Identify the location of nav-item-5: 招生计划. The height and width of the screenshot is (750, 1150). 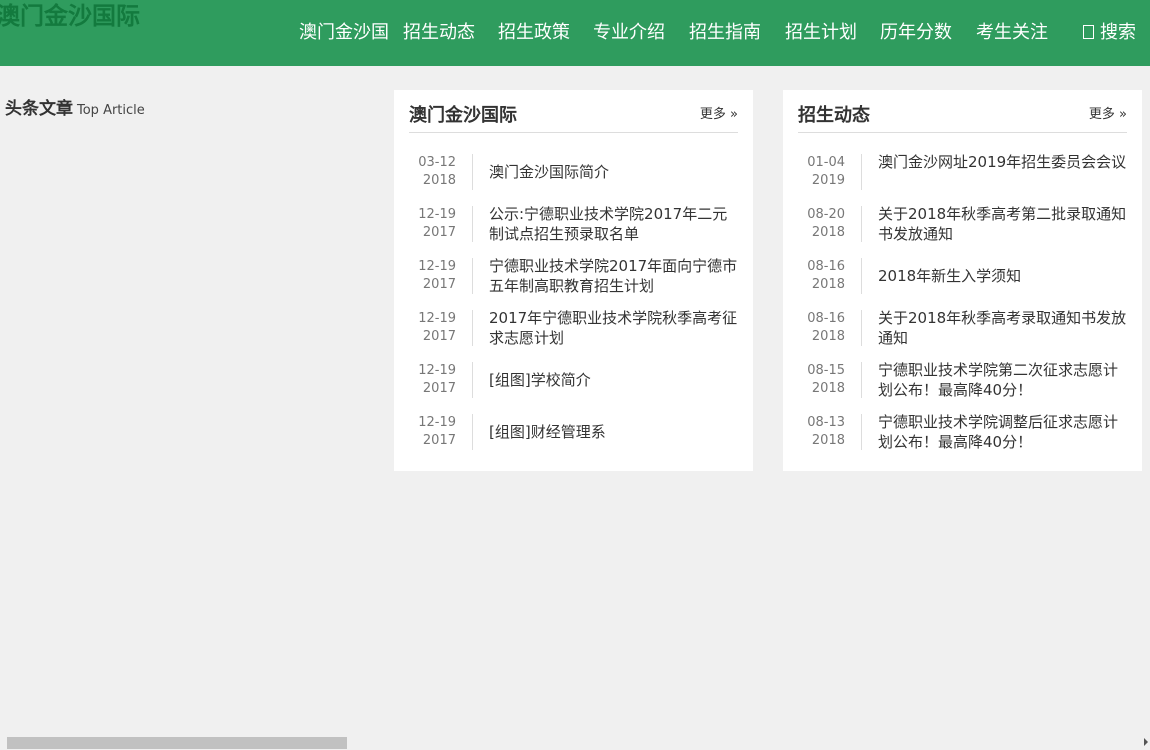
(821, 33).